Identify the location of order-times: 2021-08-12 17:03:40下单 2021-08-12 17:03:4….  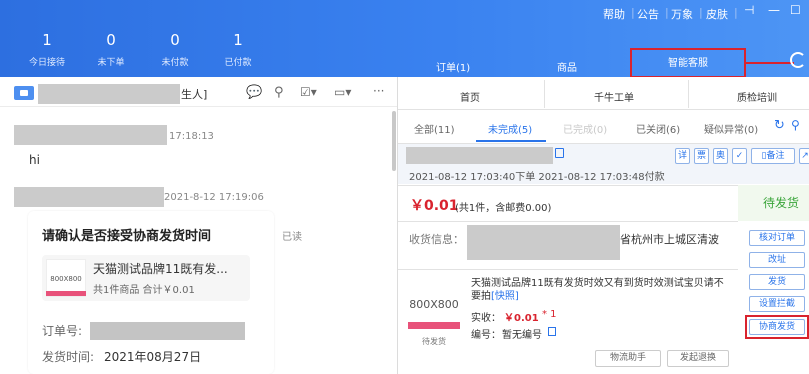
(537, 177).